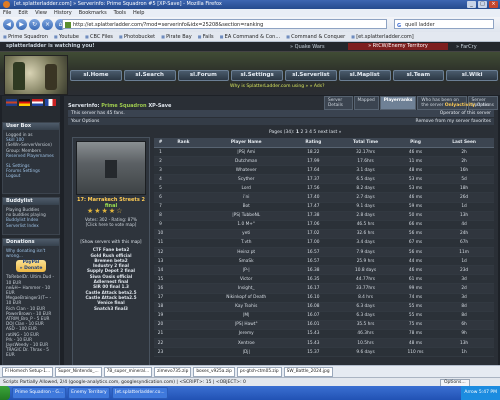  Describe the element at coordinates (34, 24) in the screenshot. I see `reload-button: ↻` at that location.